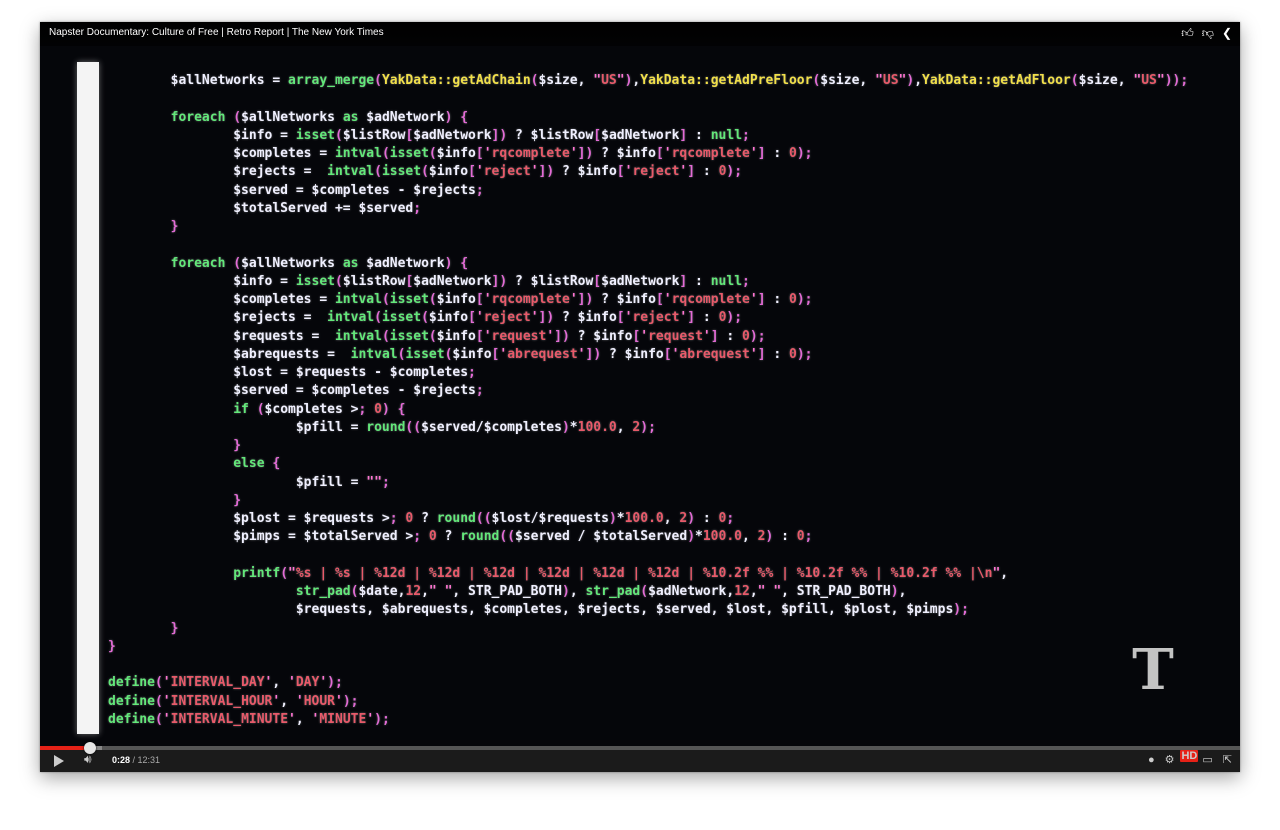  I want to click on info-icon: ●, so click(1151, 760).